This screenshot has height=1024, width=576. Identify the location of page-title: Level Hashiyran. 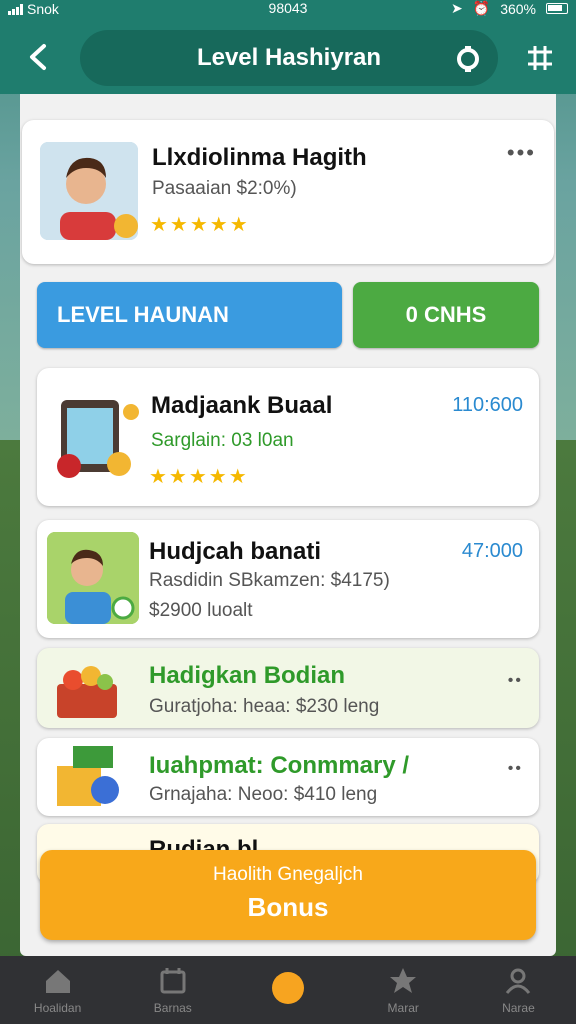
(289, 58).